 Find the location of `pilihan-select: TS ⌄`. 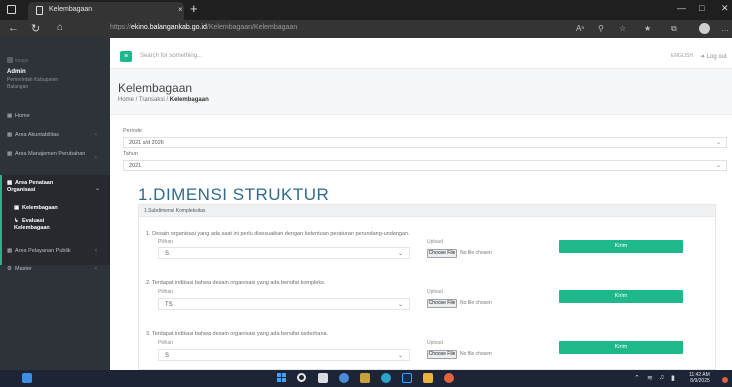

pilihan-select: TS ⌄ is located at coordinates (284, 304).